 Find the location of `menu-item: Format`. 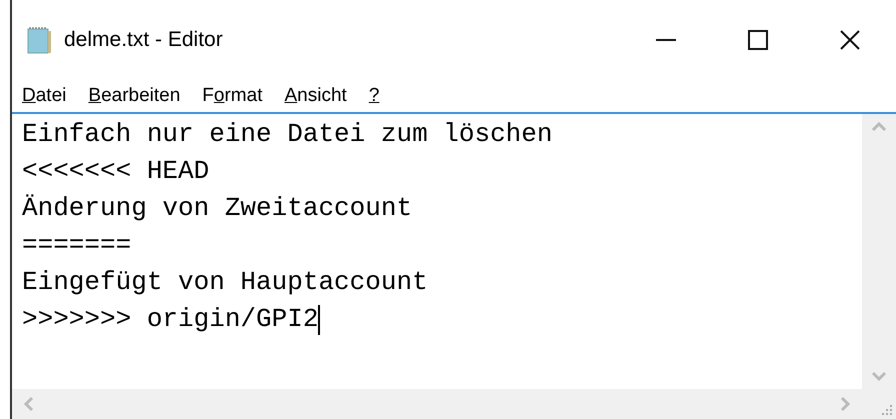

menu-item: Format is located at coordinates (232, 96).